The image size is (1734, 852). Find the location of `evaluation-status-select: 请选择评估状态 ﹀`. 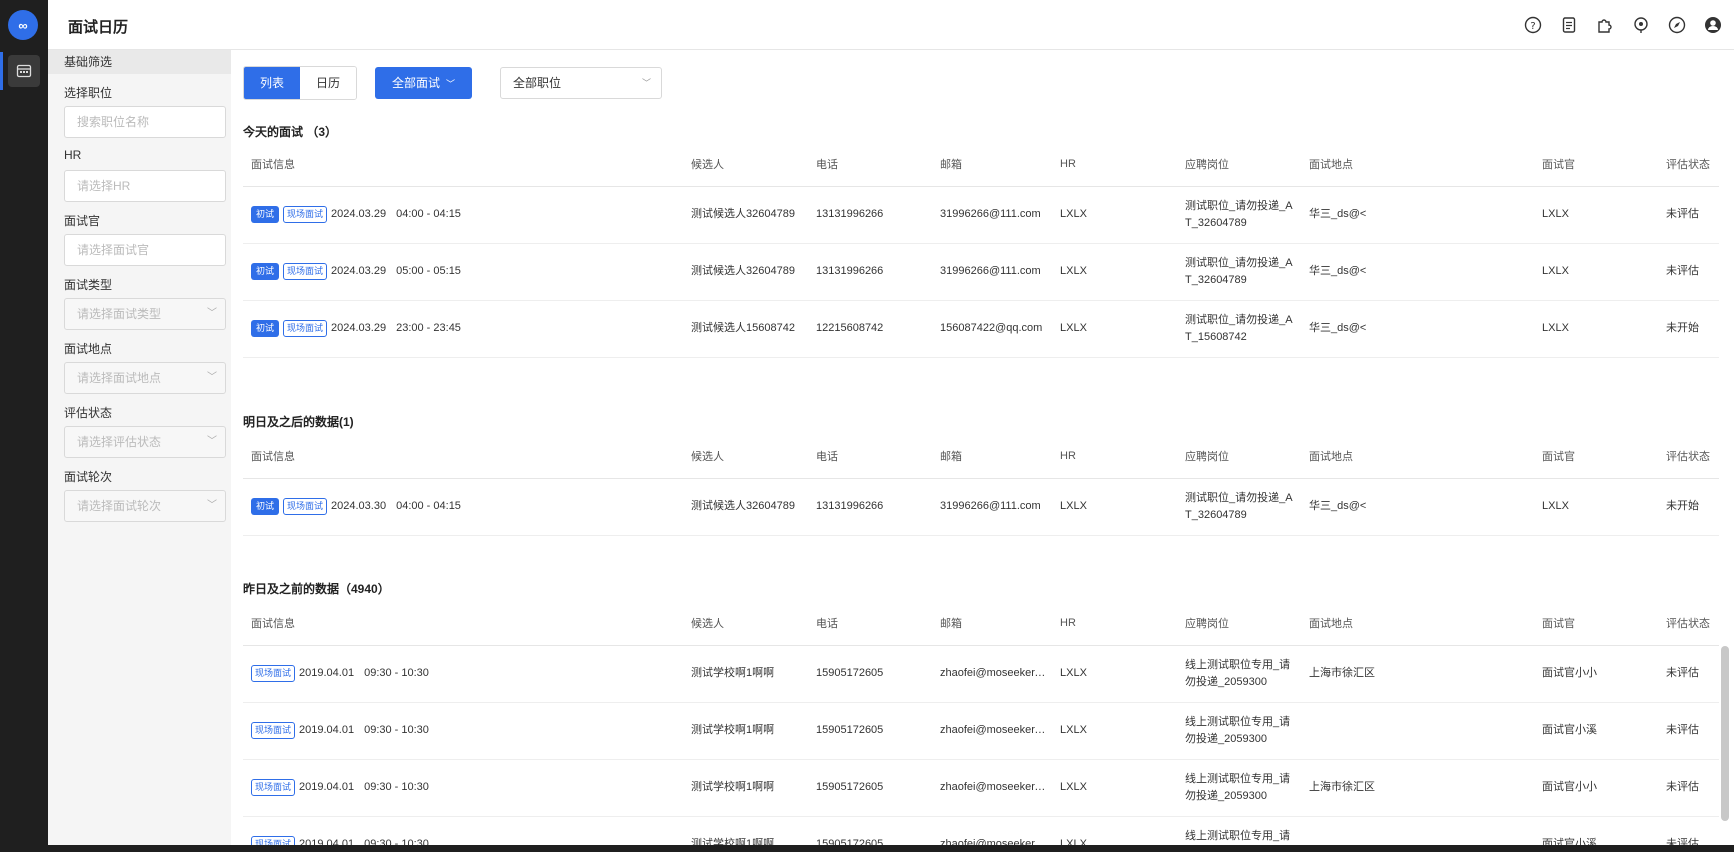

evaluation-status-select: 请选择评估状态 ﹀ is located at coordinates (145, 442).